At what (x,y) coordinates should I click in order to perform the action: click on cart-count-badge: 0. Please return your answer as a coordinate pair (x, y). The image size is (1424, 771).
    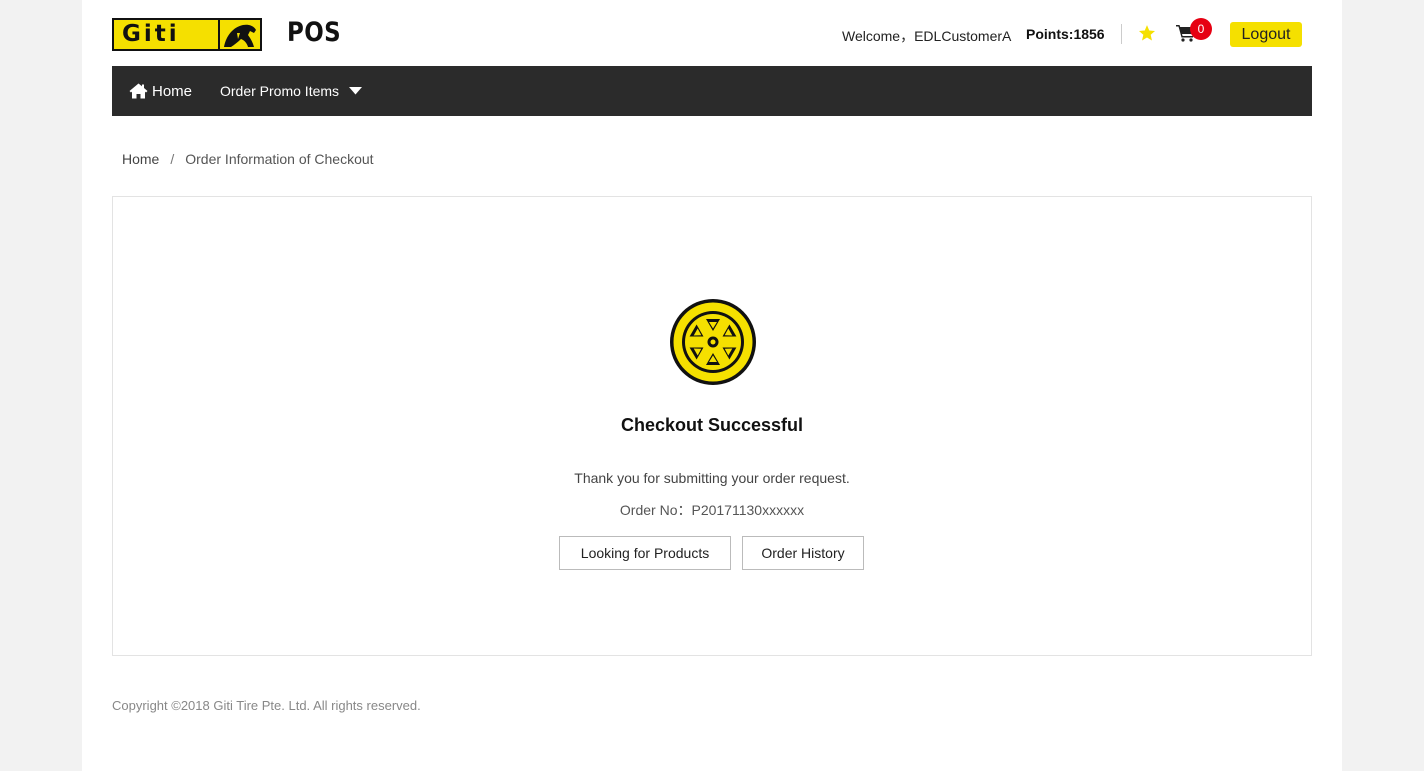
    Looking at the image, I should click on (1201, 29).